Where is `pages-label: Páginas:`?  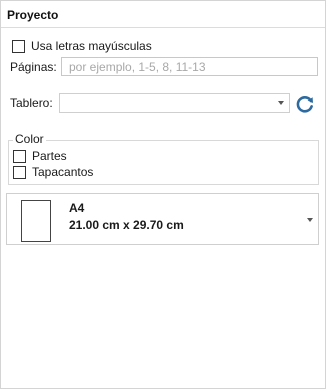 pages-label: Páginas: is located at coordinates (33, 67).